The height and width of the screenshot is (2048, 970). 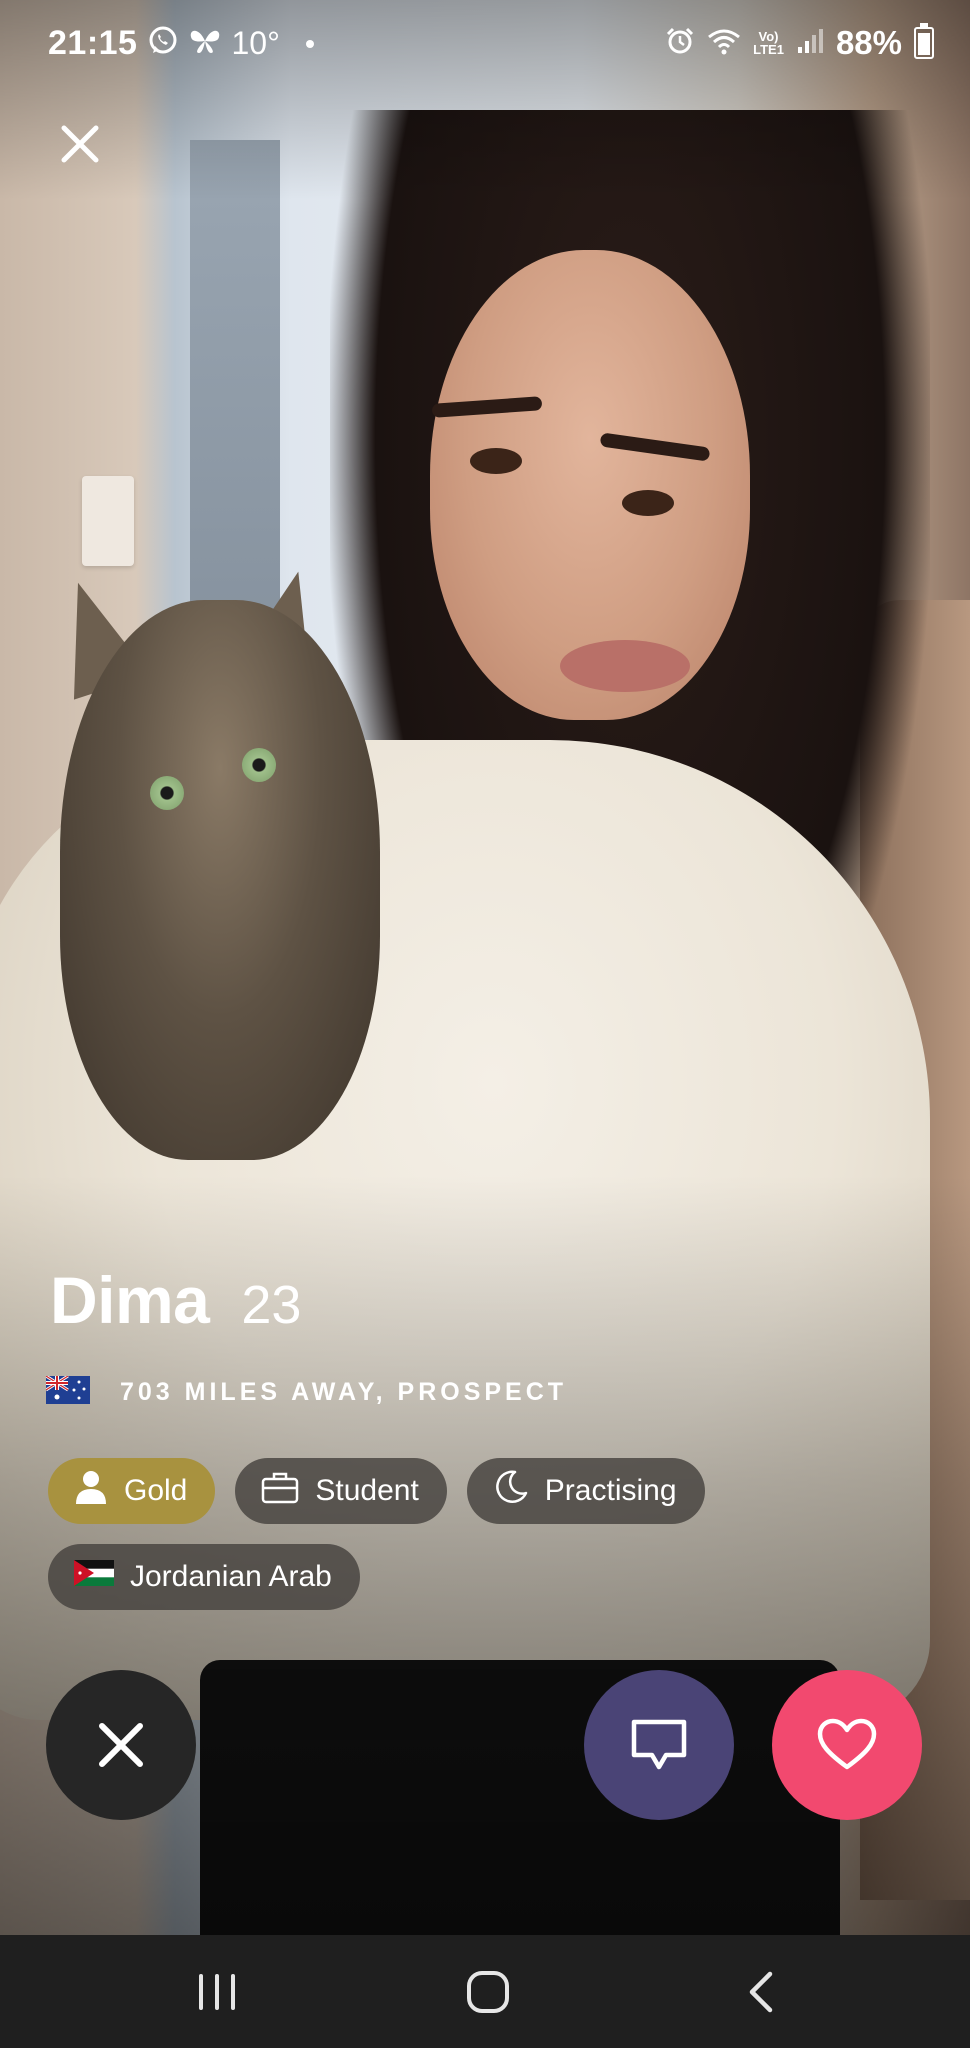 I want to click on status-right: Vo) LTE1 88%, so click(x=799, y=42).